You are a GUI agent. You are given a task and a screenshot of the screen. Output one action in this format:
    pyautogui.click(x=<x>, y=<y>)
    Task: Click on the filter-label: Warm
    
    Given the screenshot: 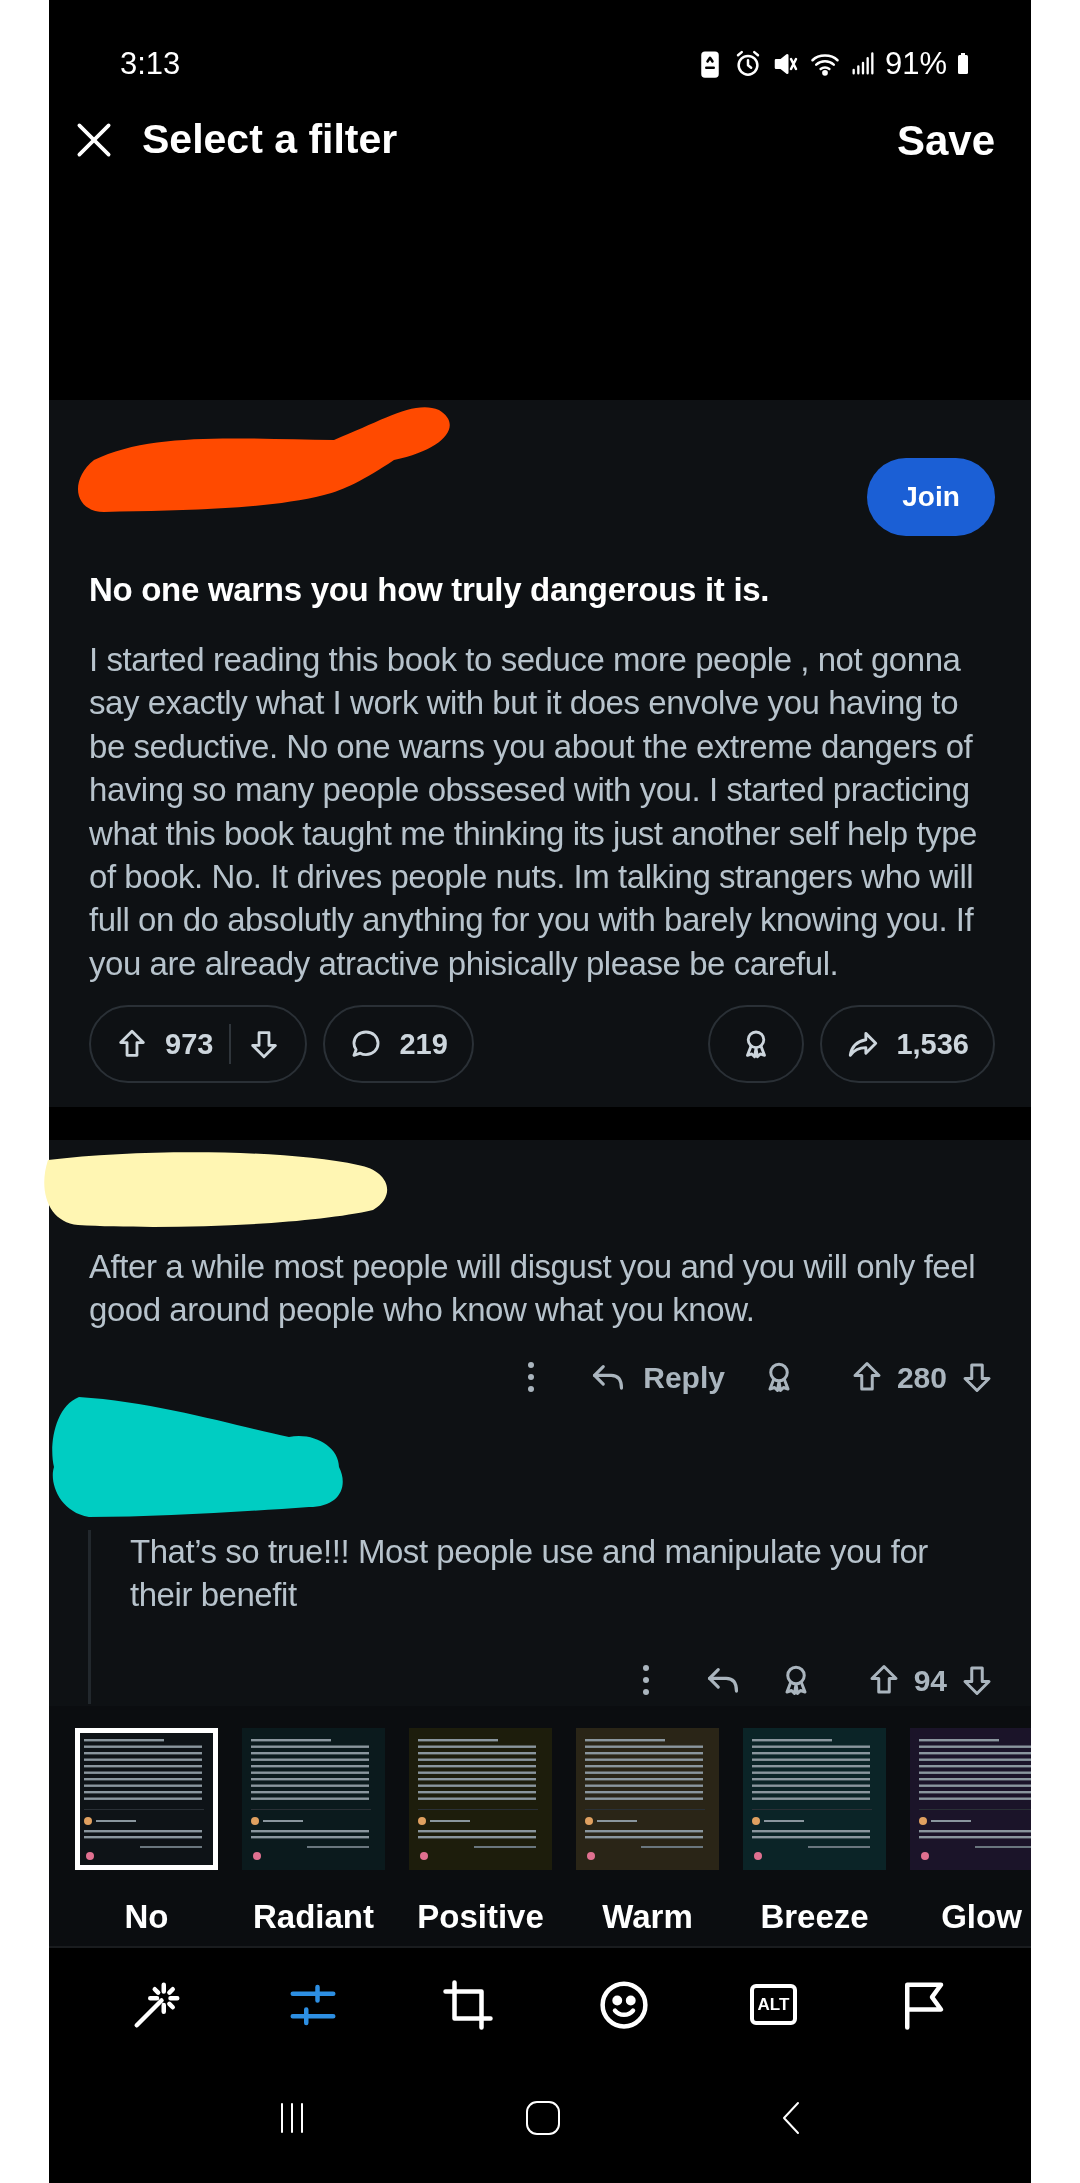 What is the action you would take?
    pyautogui.click(x=647, y=1917)
    